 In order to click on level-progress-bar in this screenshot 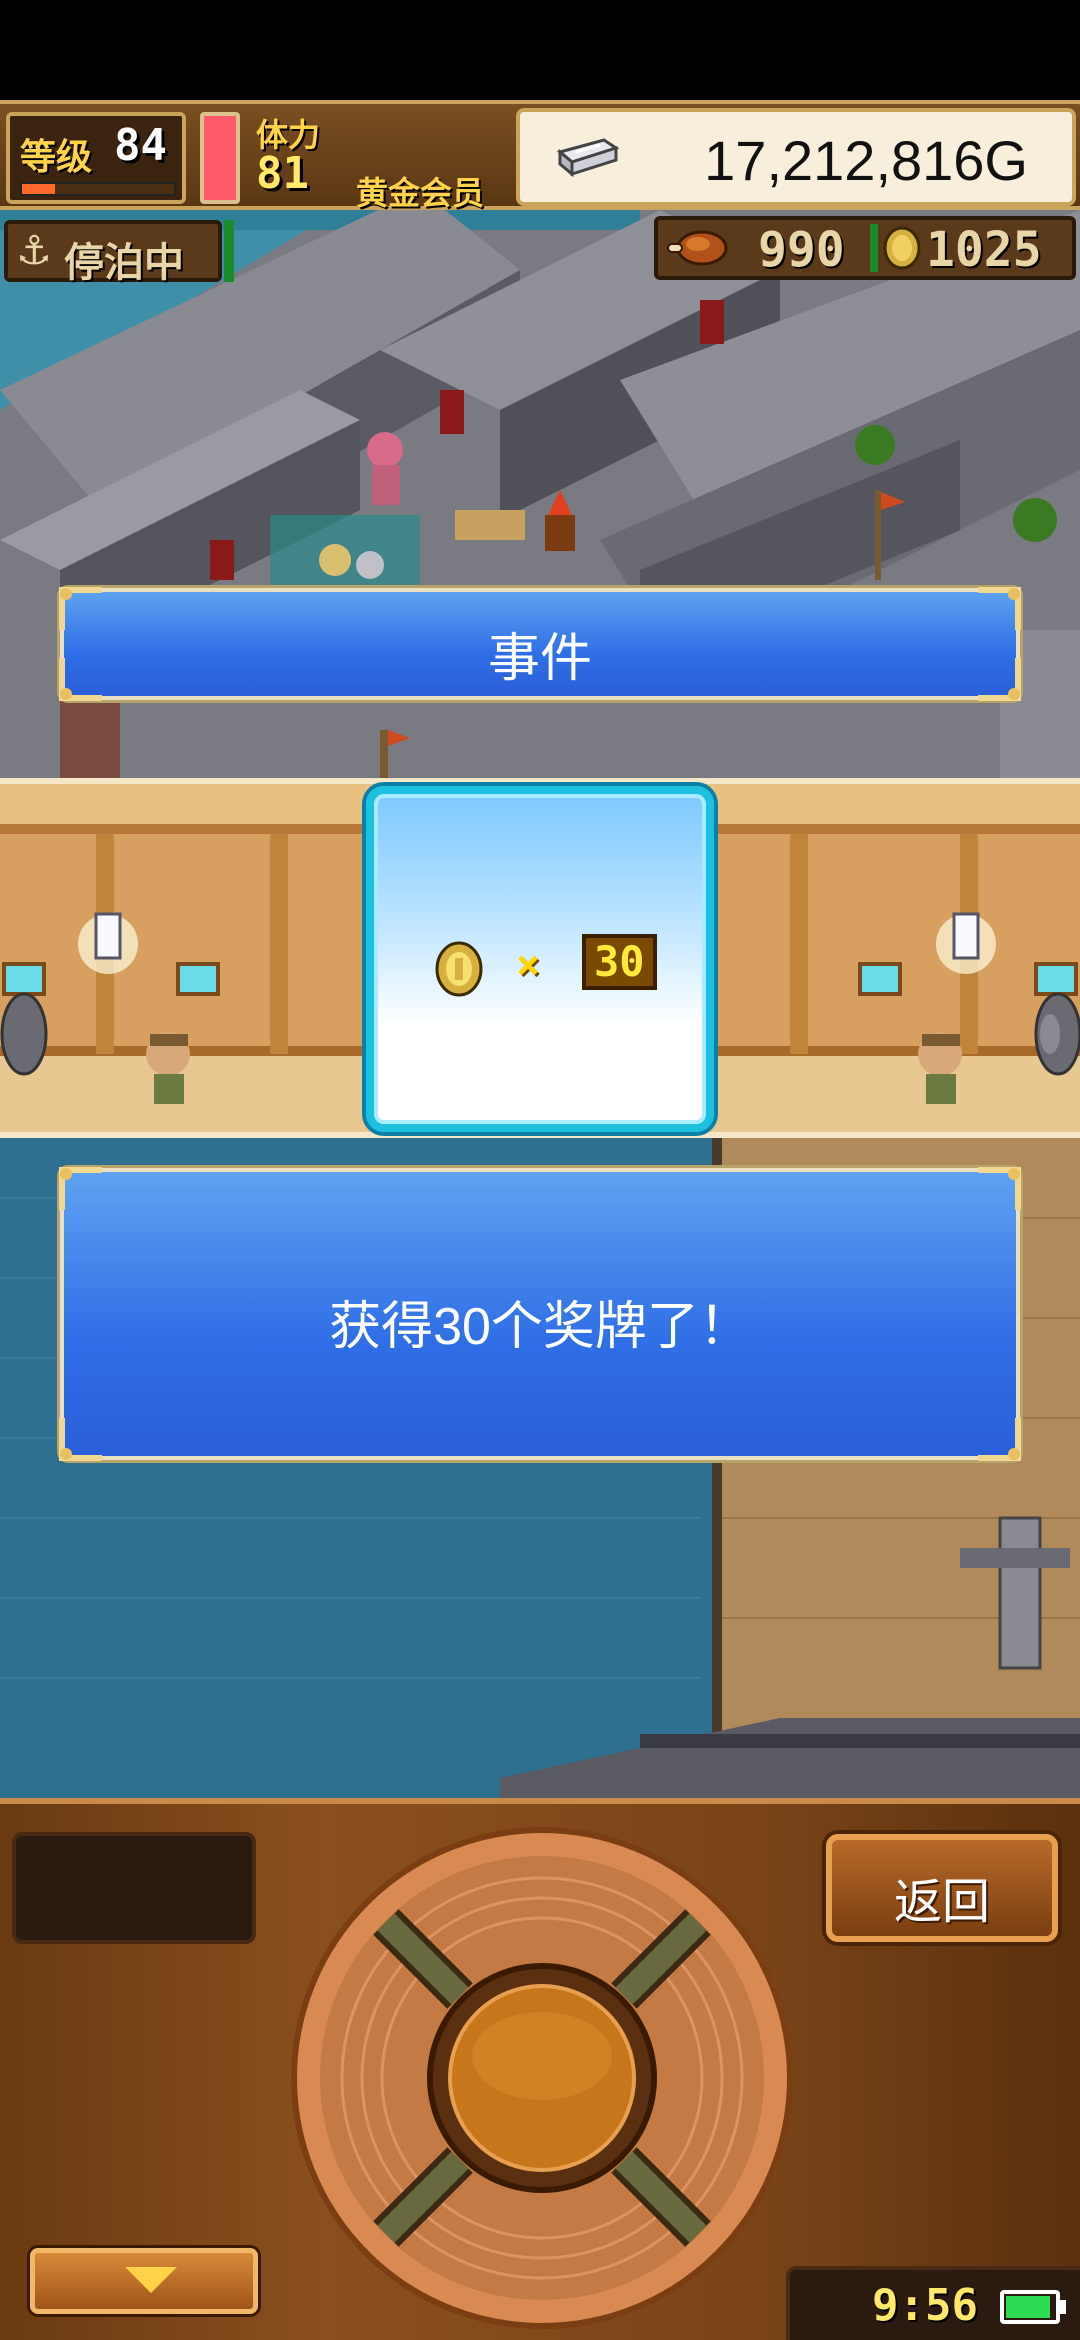, I will do `click(98, 189)`.